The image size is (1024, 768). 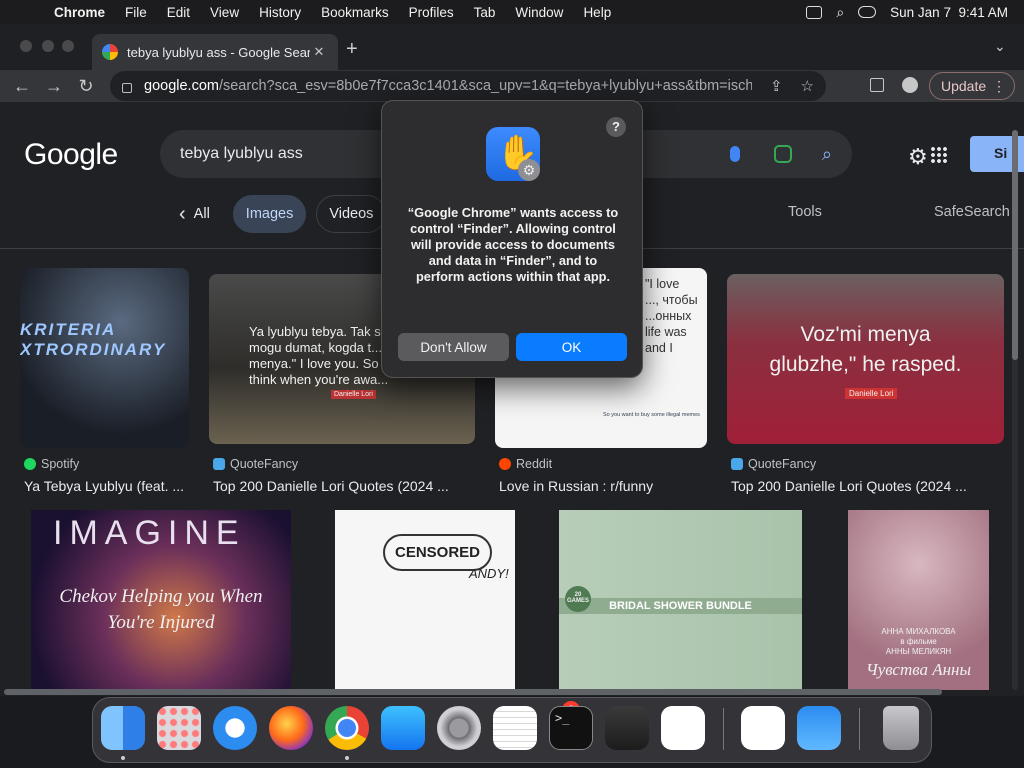 What do you see at coordinates (939, 155) in the screenshot?
I see `google-apps-icon` at bounding box center [939, 155].